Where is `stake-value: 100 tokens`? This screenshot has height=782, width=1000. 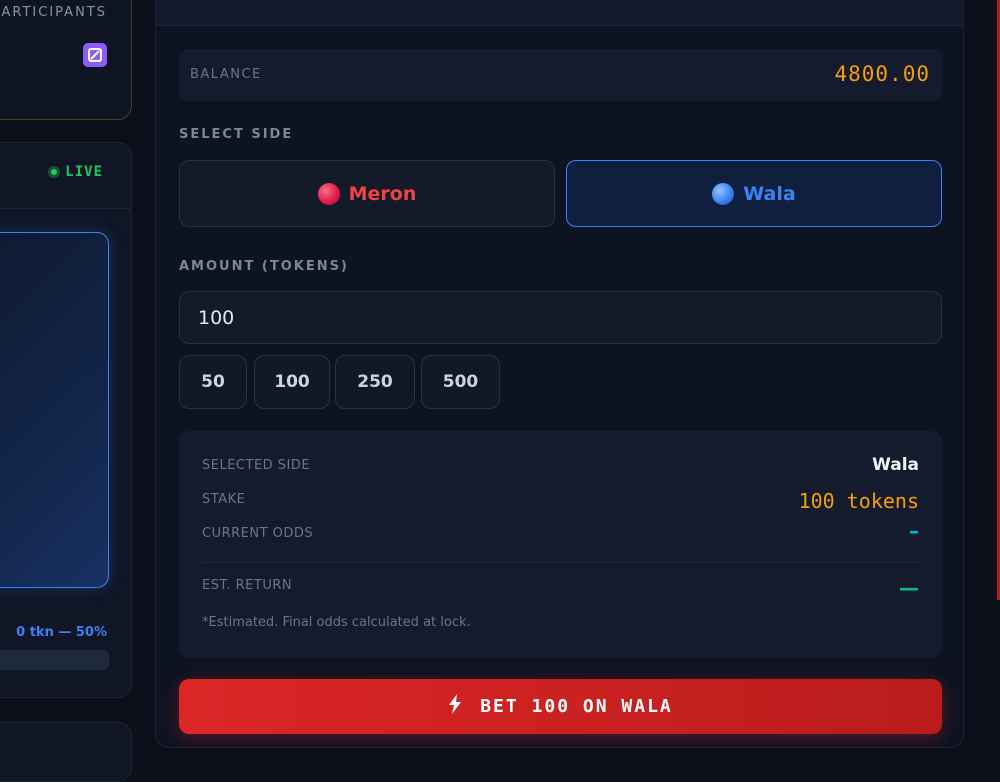
stake-value: 100 tokens is located at coordinates (858, 501).